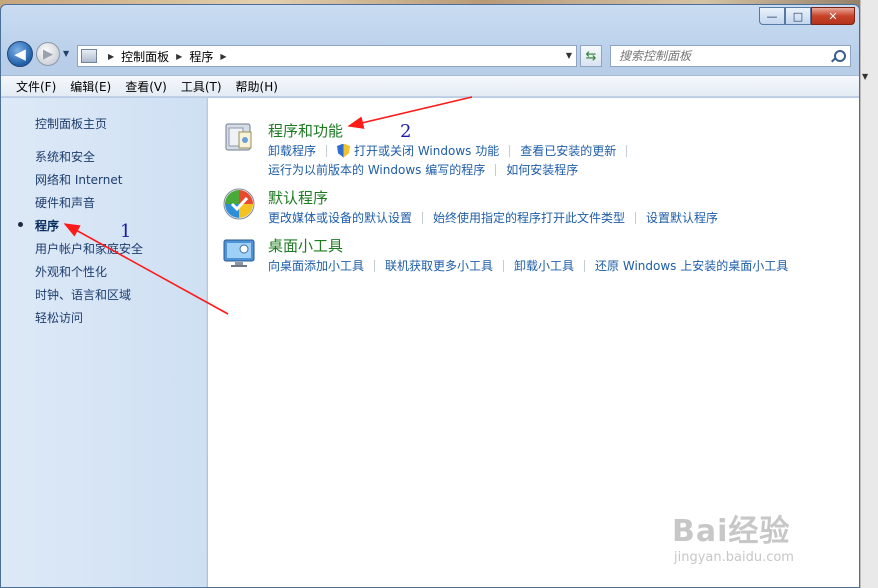 The image size is (878, 588). What do you see at coordinates (682, 217) in the screenshot?
I see `set-default-programs-link: 设置默认程序` at bounding box center [682, 217].